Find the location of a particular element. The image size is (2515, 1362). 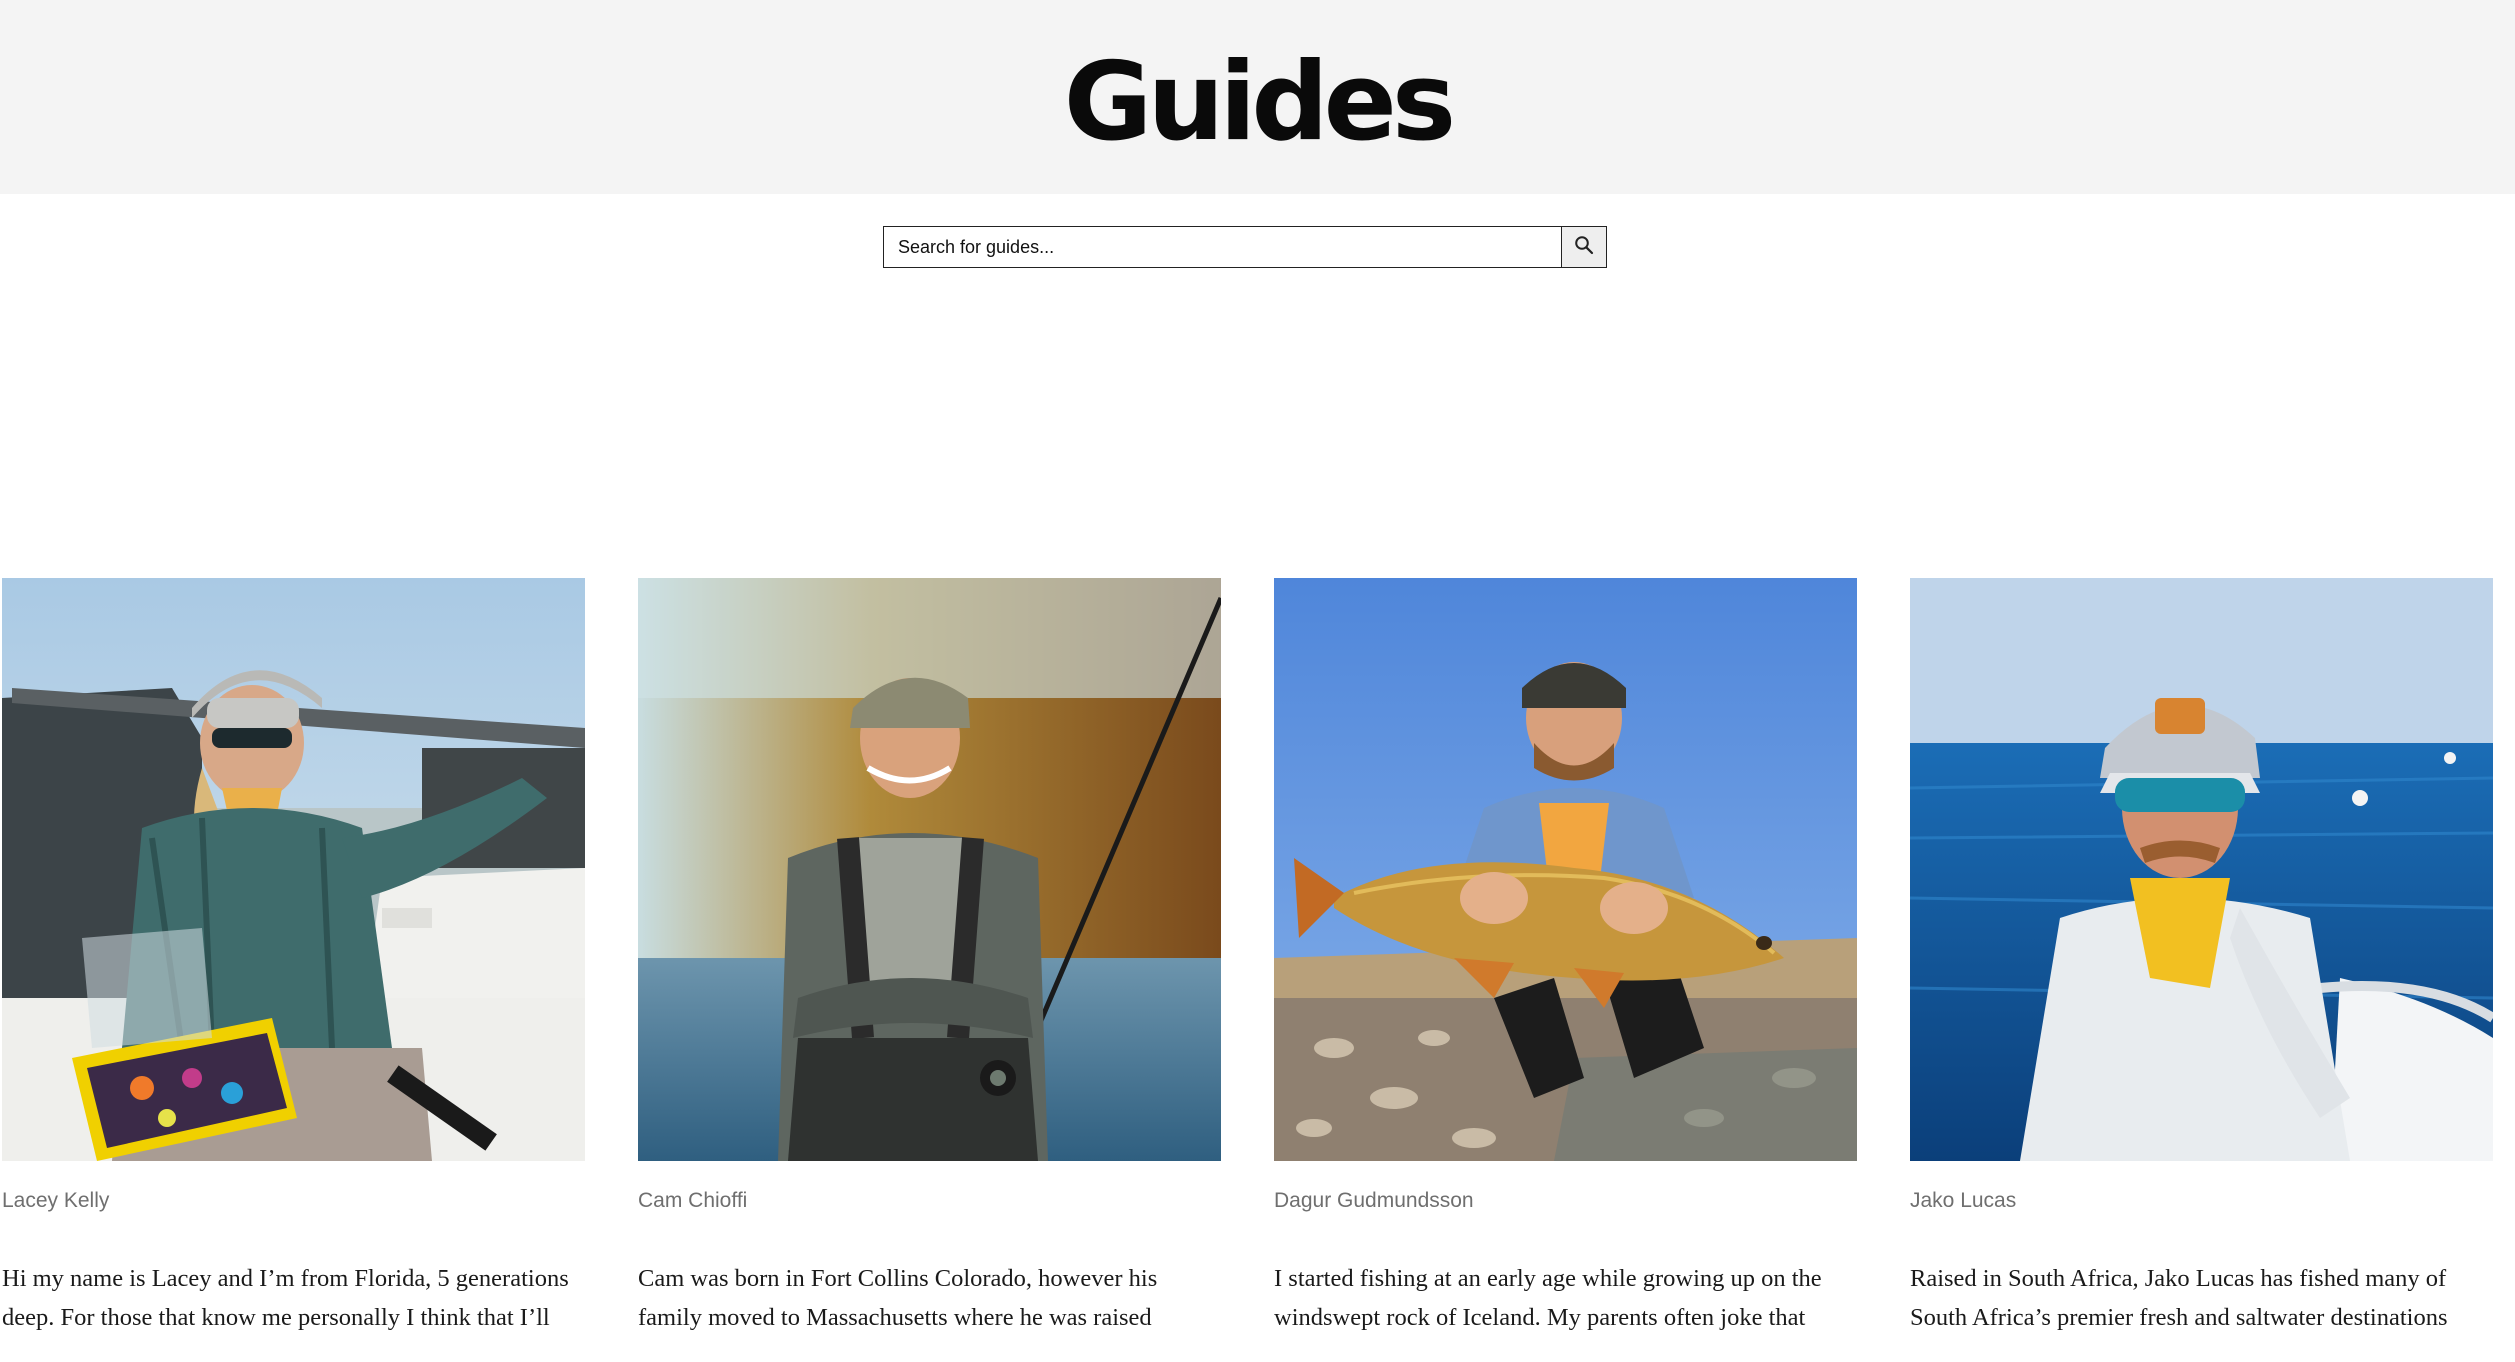

search-button is located at coordinates (1583, 247).